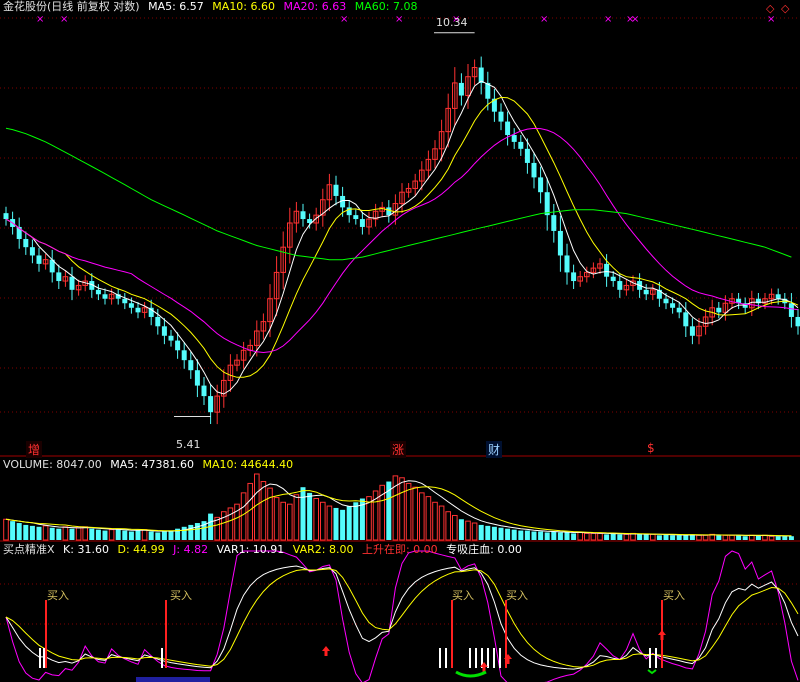 This screenshot has width=800, height=682. What do you see at coordinates (494, 449) in the screenshot?
I see `event-marker-cai: 财` at bounding box center [494, 449].